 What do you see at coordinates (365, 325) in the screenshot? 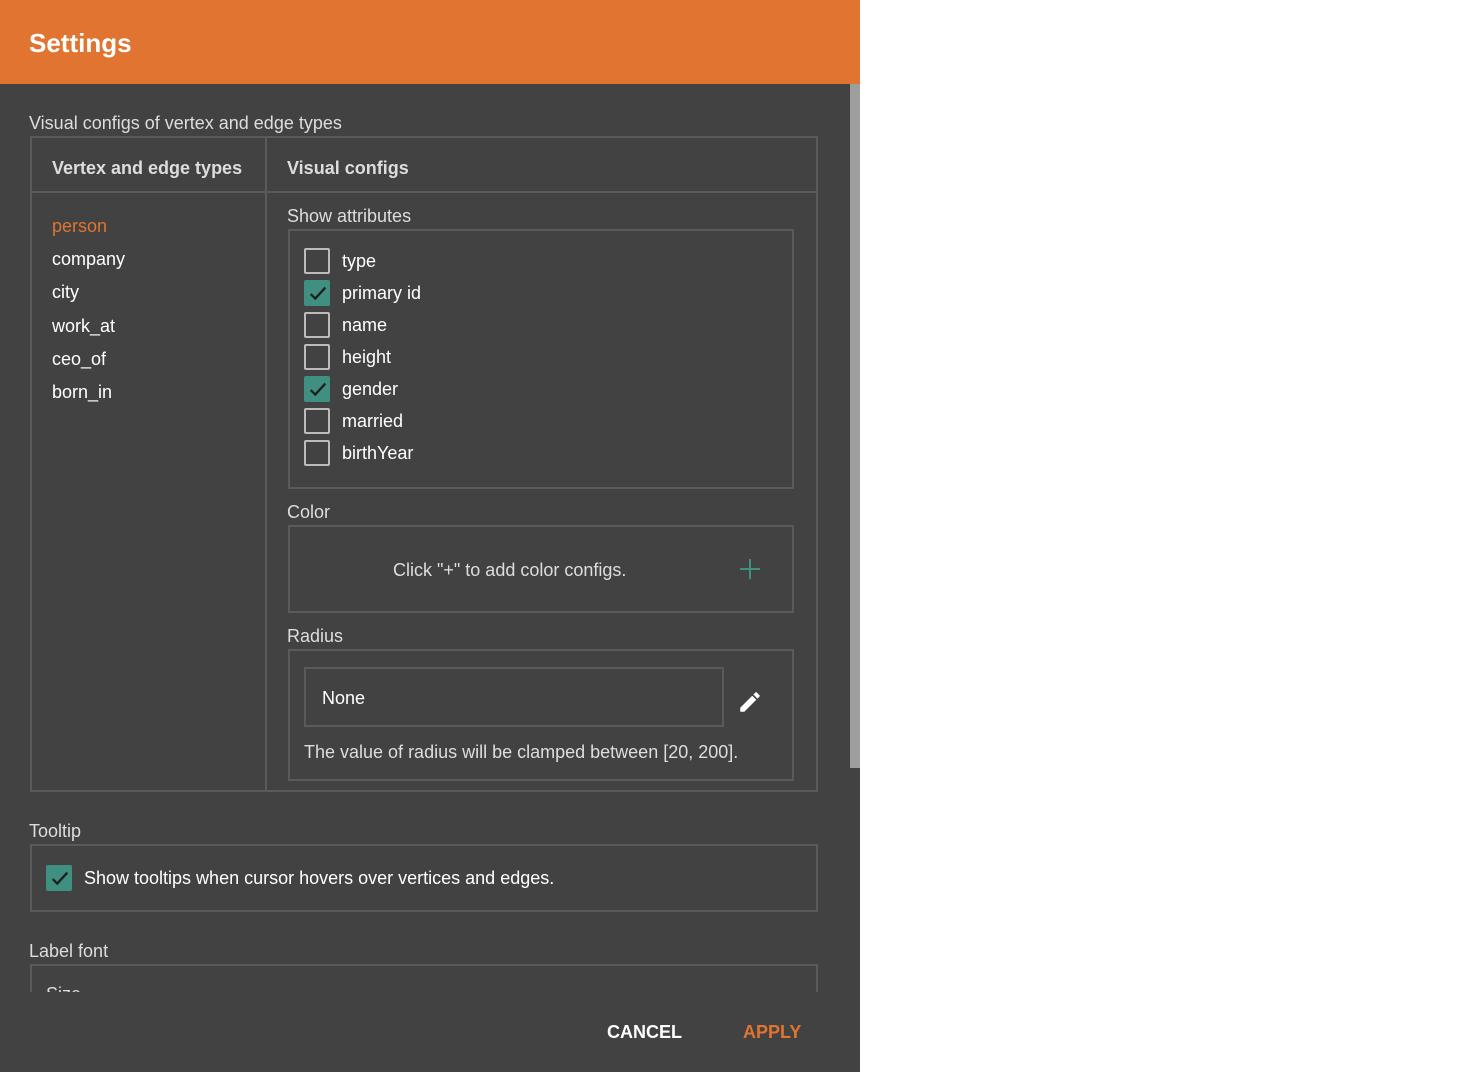
I see `attribute-label: name` at bounding box center [365, 325].